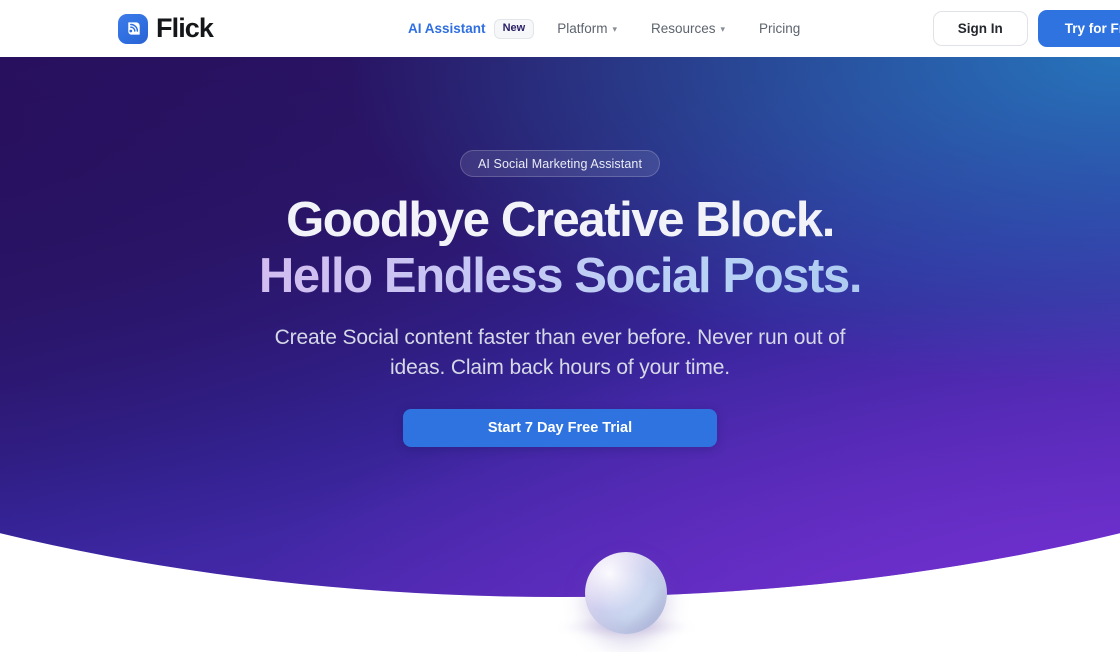 The width and height of the screenshot is (1120, 652). Describe the element at coordinates (133, 28) in the screenshot. I see `broadcast-rss-icon` at that location.